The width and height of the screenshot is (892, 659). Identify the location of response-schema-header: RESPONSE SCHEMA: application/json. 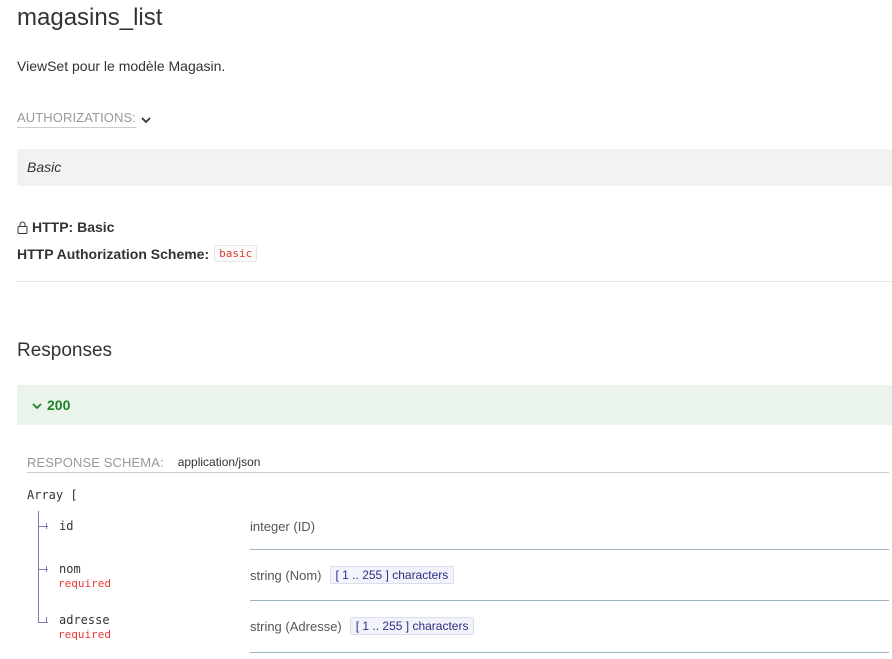
(458, 462).